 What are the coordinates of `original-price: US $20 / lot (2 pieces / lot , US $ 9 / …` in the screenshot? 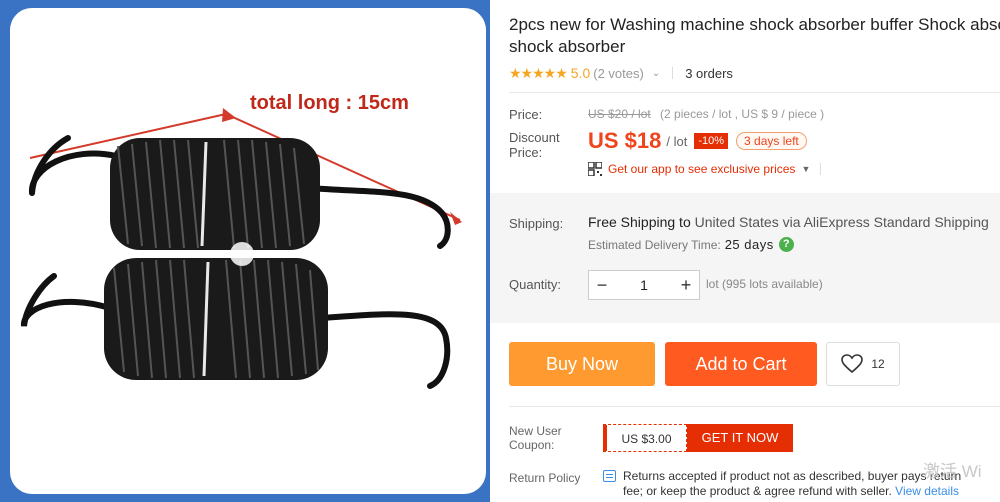 It's located at (706, 114).